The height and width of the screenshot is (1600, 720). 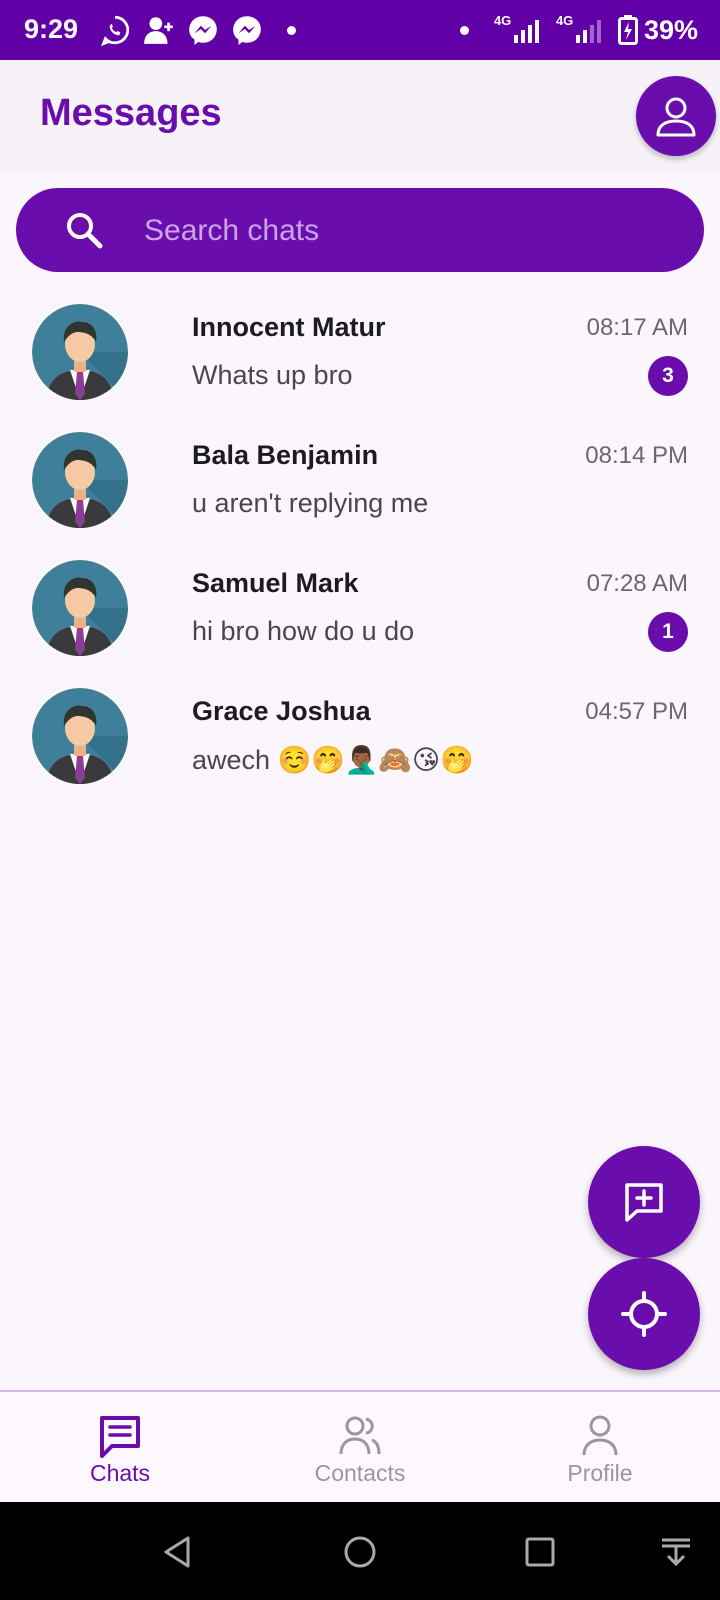 I want to click on search-input, so click(x=404, y=231).